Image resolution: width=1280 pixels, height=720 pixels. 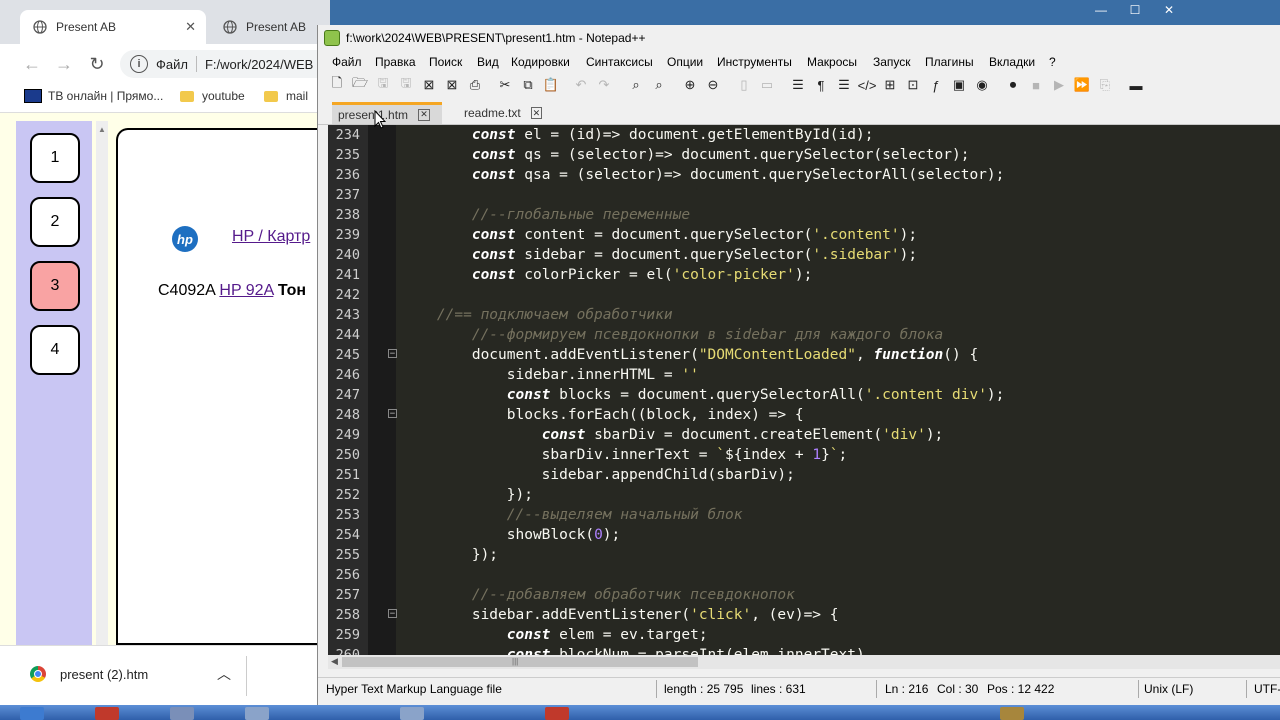 What do you see at coordinates (97, 64) in the screenshot?
I see `reload-icon: ↻` at bounding box center [97, 64].